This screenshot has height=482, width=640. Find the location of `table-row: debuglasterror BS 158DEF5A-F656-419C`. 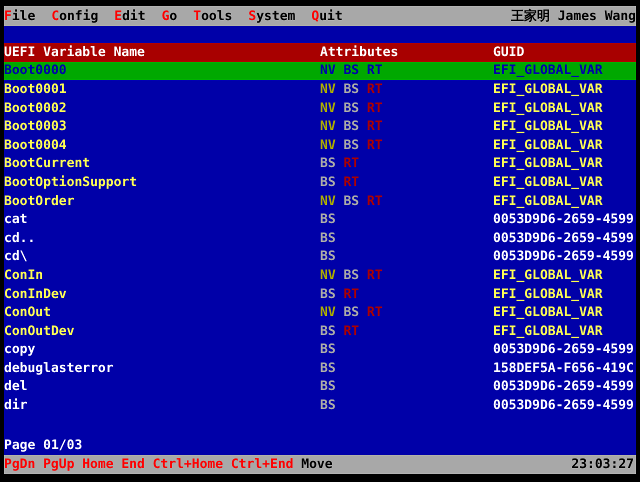

table-row: debuglasterror BS 158DEF5A-F656-419C is located at coordinates (320, 368).